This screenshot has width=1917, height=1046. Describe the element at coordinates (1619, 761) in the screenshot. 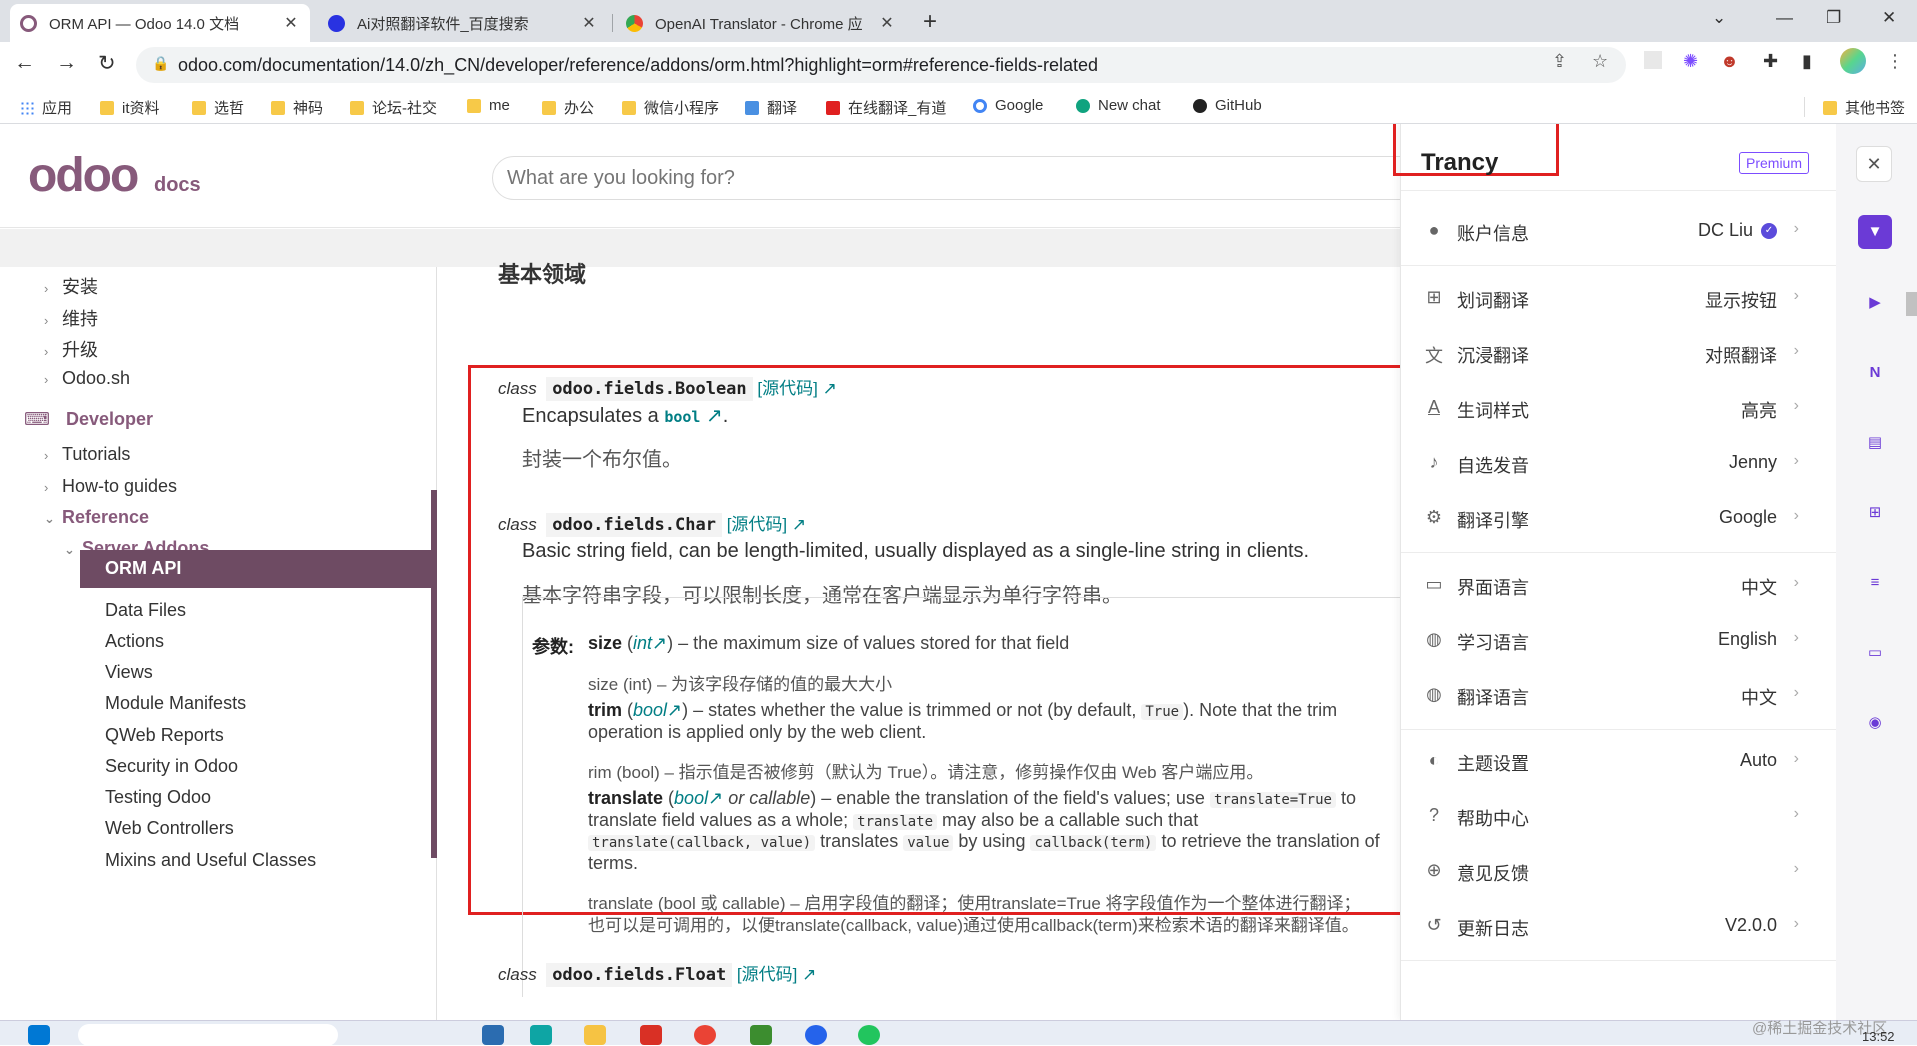

I see `trancy-row-theme: ◐ 主题设置 Auto ›` at that location.